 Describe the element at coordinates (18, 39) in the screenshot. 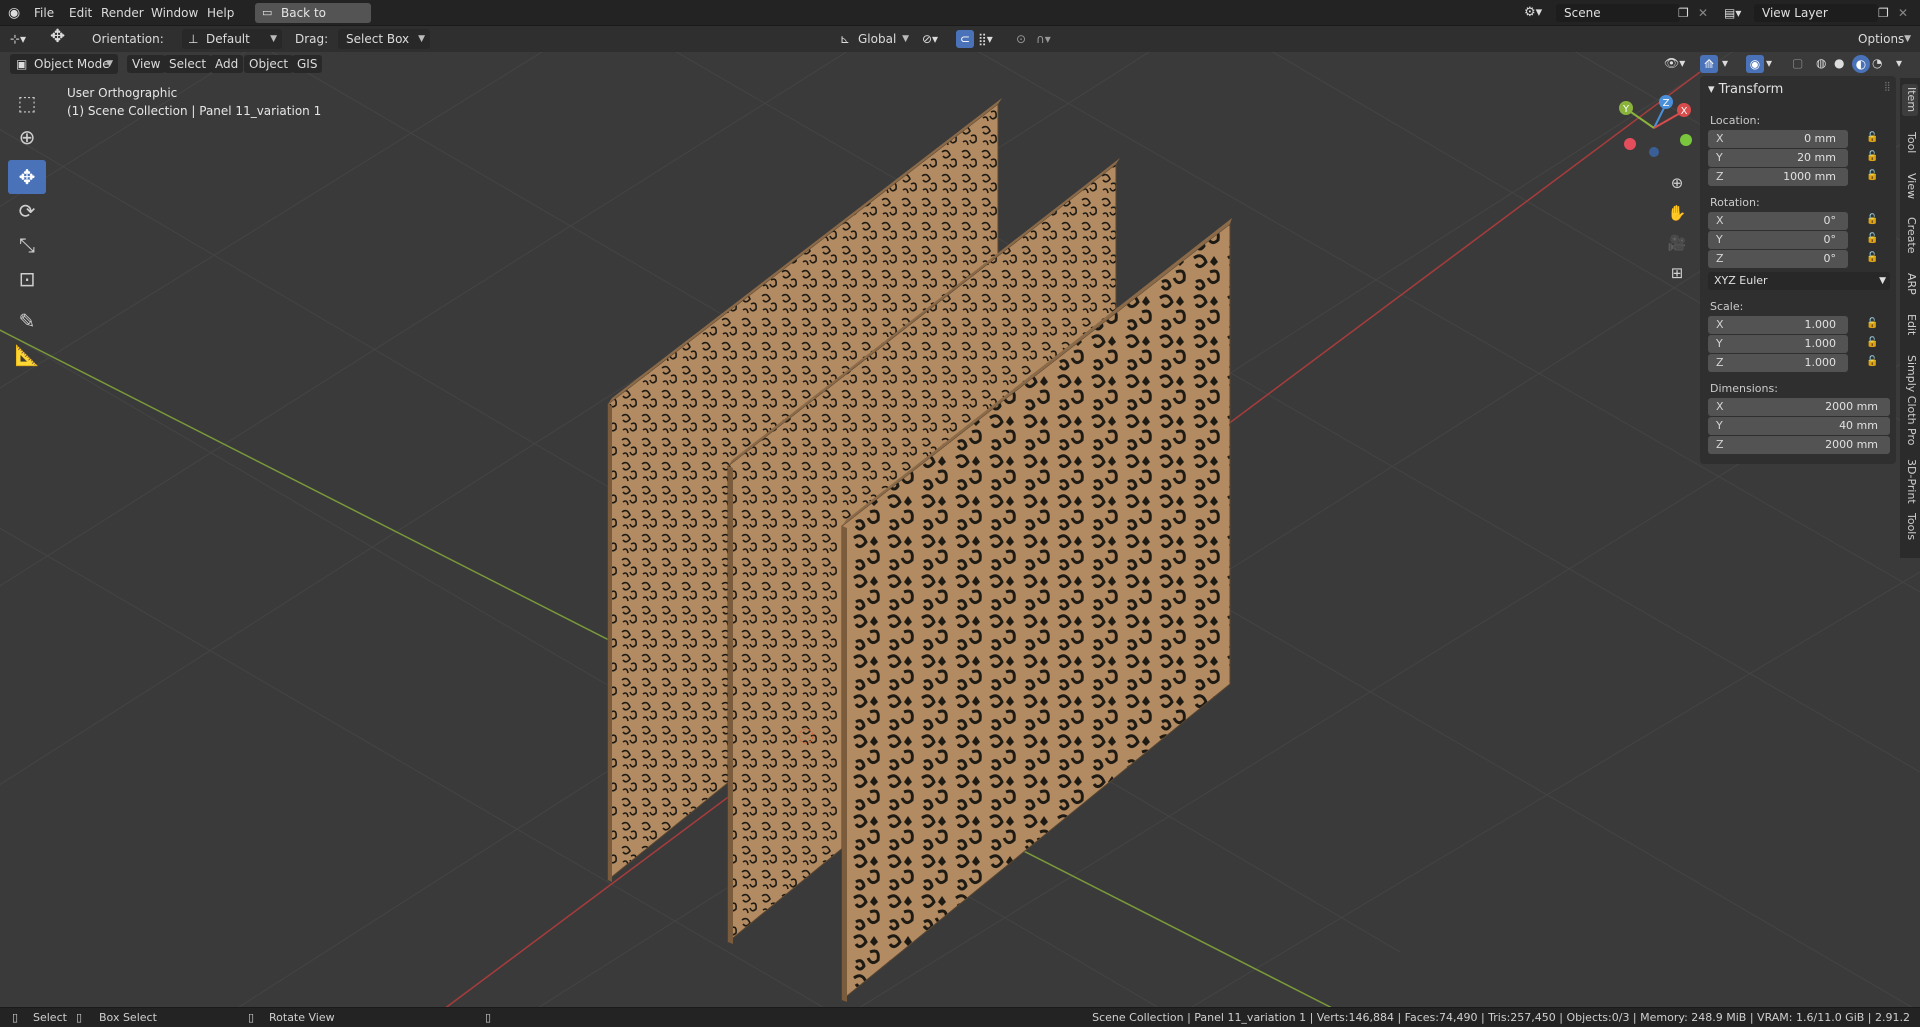

I see `editor-type-icon: ⊹▾` at that location.